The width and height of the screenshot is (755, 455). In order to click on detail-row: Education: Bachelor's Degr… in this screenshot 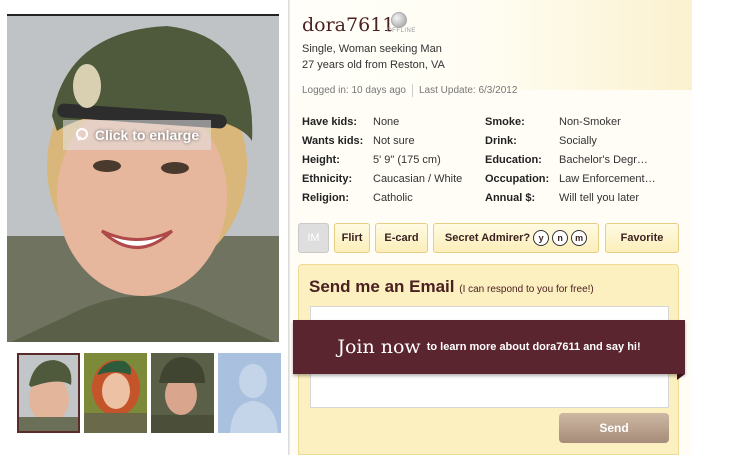, I will do `click(566, 159)`.